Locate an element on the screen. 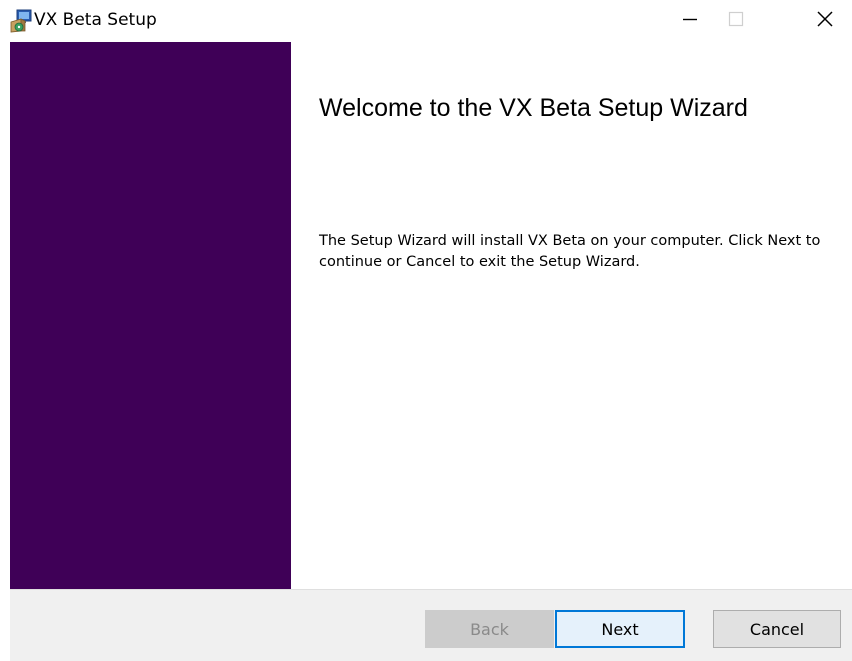 The width and height of the screenshot is (852, 661). cancel-button: Cancel is located at coordinates (777, 629).